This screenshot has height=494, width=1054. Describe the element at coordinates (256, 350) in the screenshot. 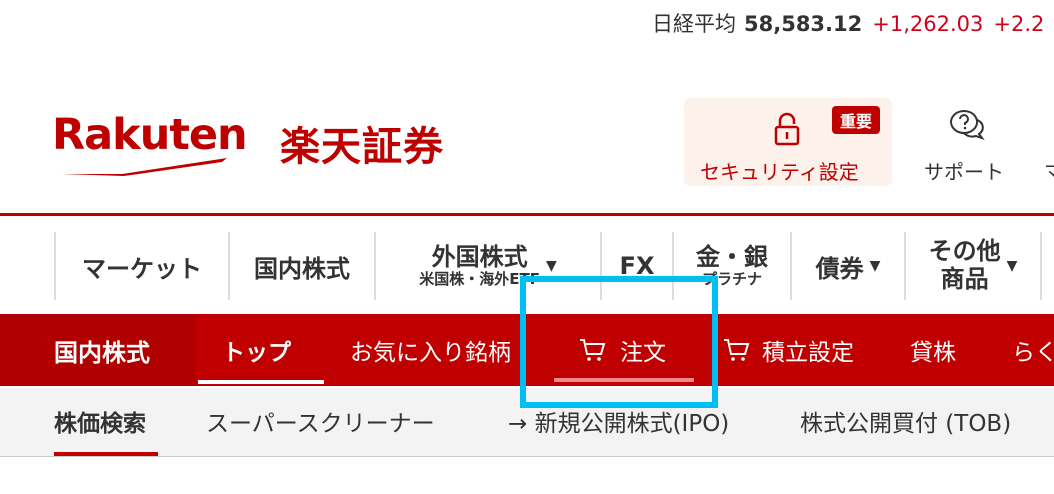

I see `tab-top: トップ` at that location.